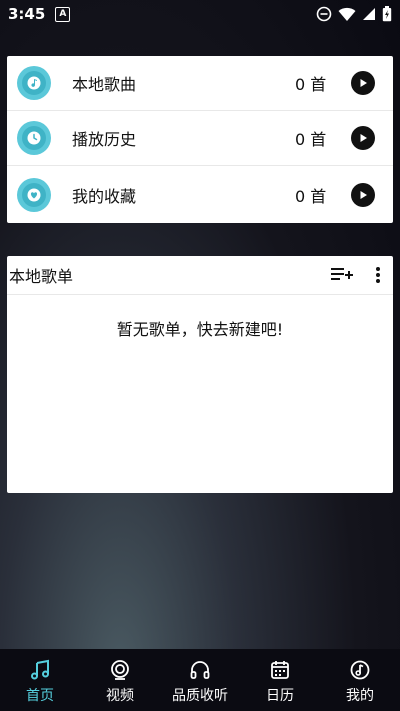 Image resolution: width=400 pixels, height=711 pixels. Describe the element at coordinates (200, 696) in the screenshot. I see `tab-label: 品质收听` at that location.